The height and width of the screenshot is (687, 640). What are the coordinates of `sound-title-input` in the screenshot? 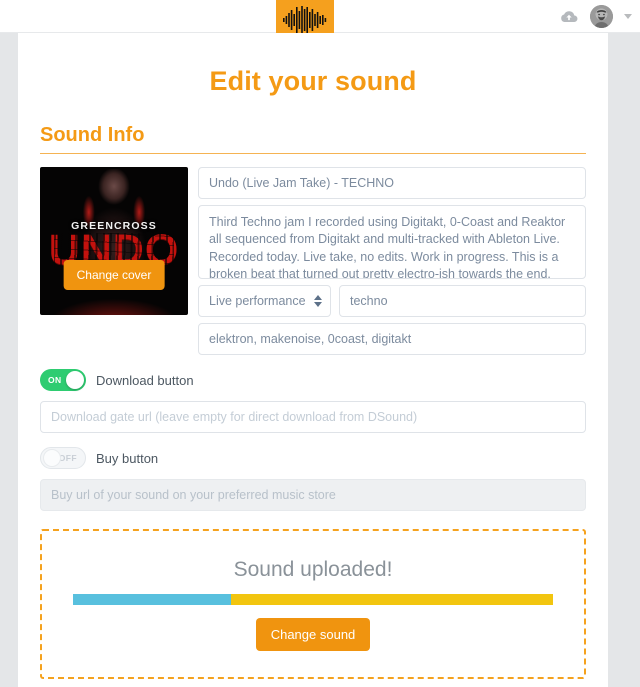 It's located at (392, 183).